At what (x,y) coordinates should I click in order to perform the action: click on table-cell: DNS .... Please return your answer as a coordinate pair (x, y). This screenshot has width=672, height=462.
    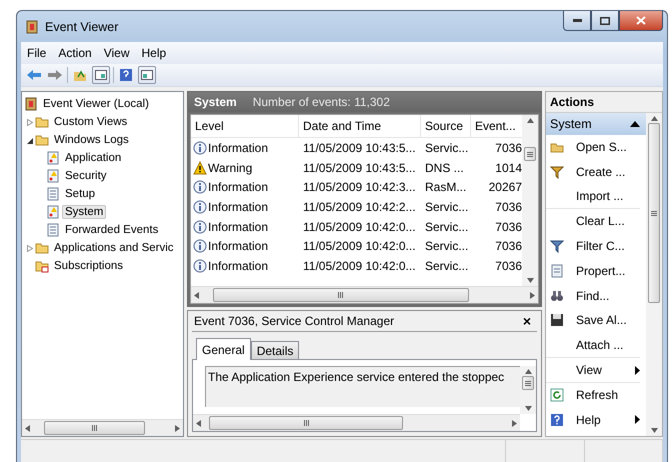
    Looking at the image, I should click on (444, 167).